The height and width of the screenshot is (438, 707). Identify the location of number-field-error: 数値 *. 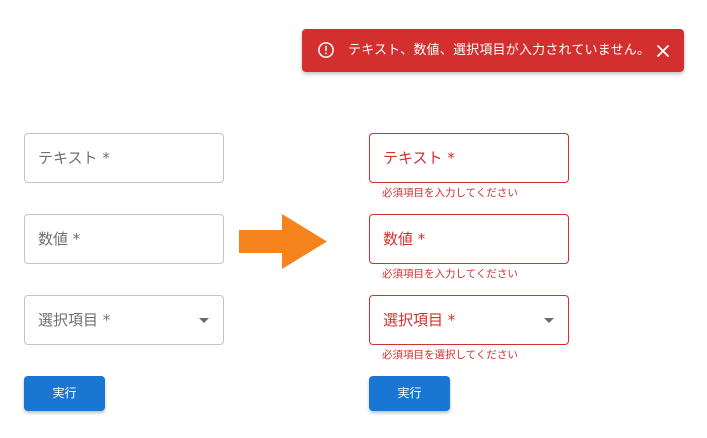
(469, 239).